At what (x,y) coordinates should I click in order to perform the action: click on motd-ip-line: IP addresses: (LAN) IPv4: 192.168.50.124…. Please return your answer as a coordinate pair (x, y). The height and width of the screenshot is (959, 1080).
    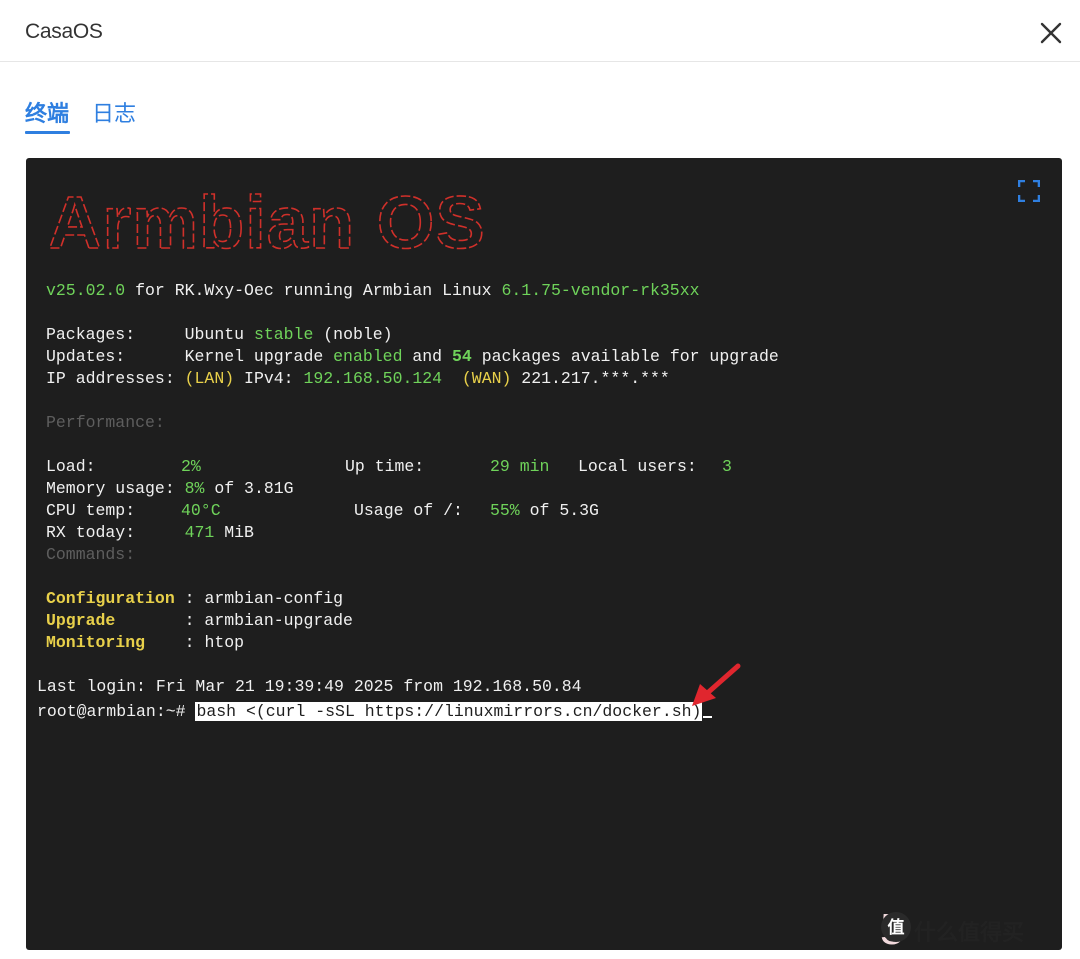
    Looking at the image, I should click on (358, 378).